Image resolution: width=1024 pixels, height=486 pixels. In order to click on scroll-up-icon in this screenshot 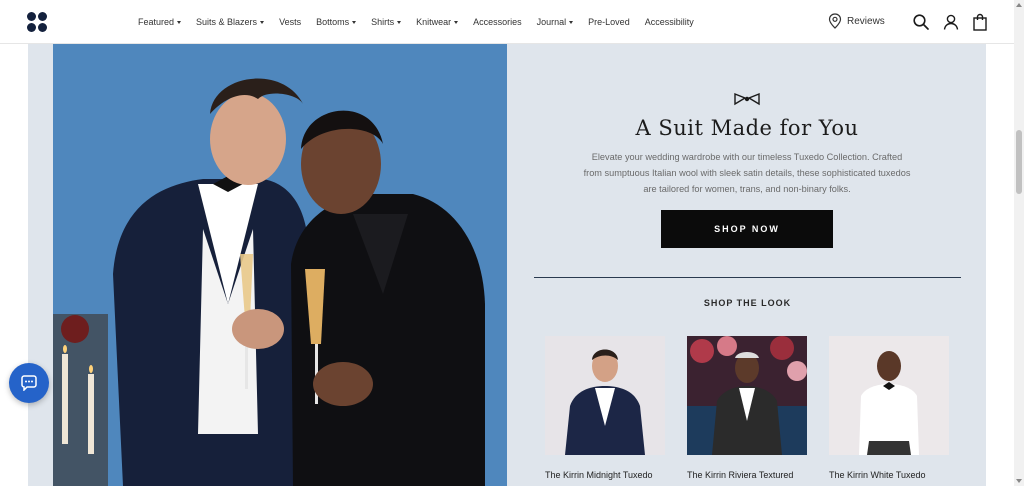, I will do `click(1019, 5)`.